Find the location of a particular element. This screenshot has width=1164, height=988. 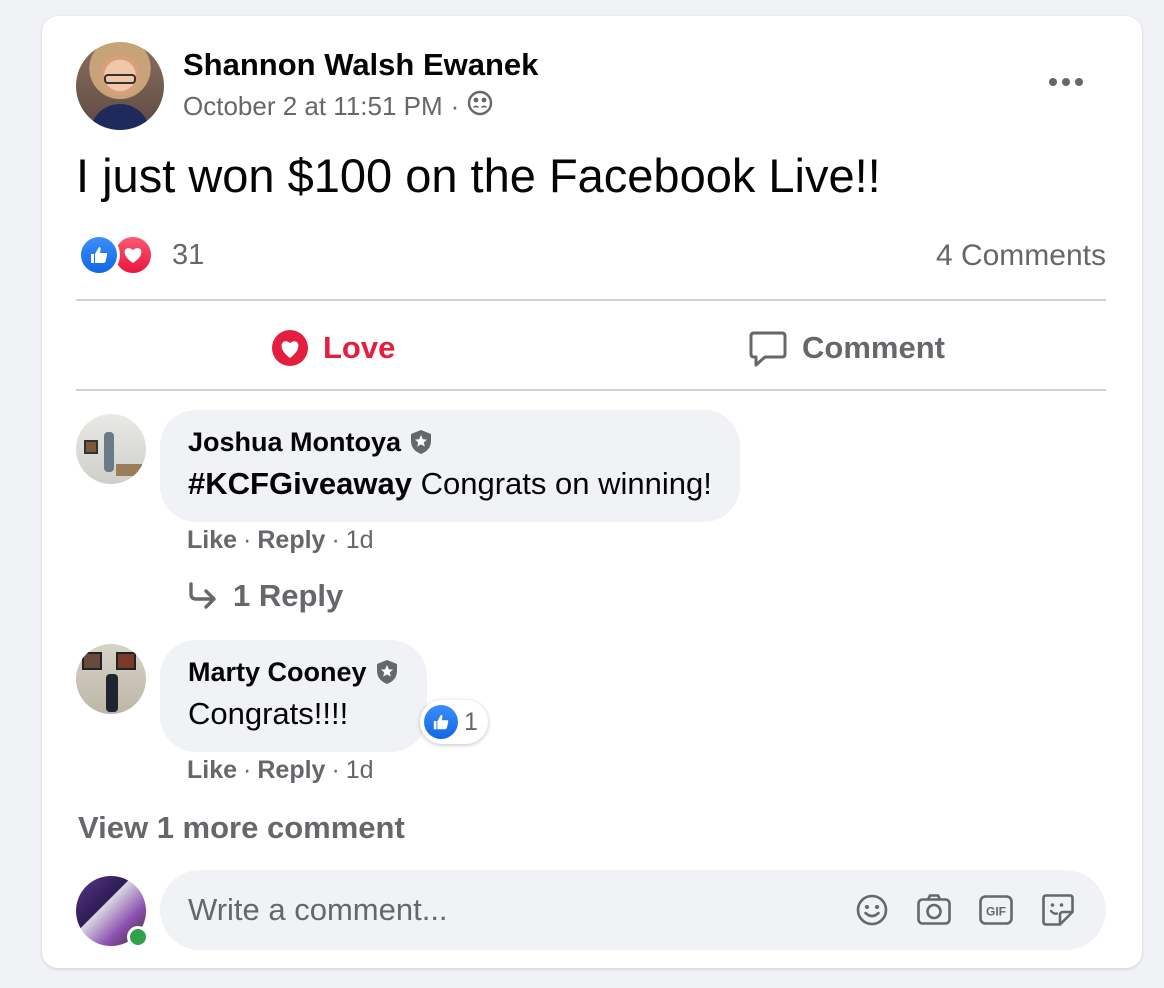

online-status-dot is located at coordinates (138, 937).